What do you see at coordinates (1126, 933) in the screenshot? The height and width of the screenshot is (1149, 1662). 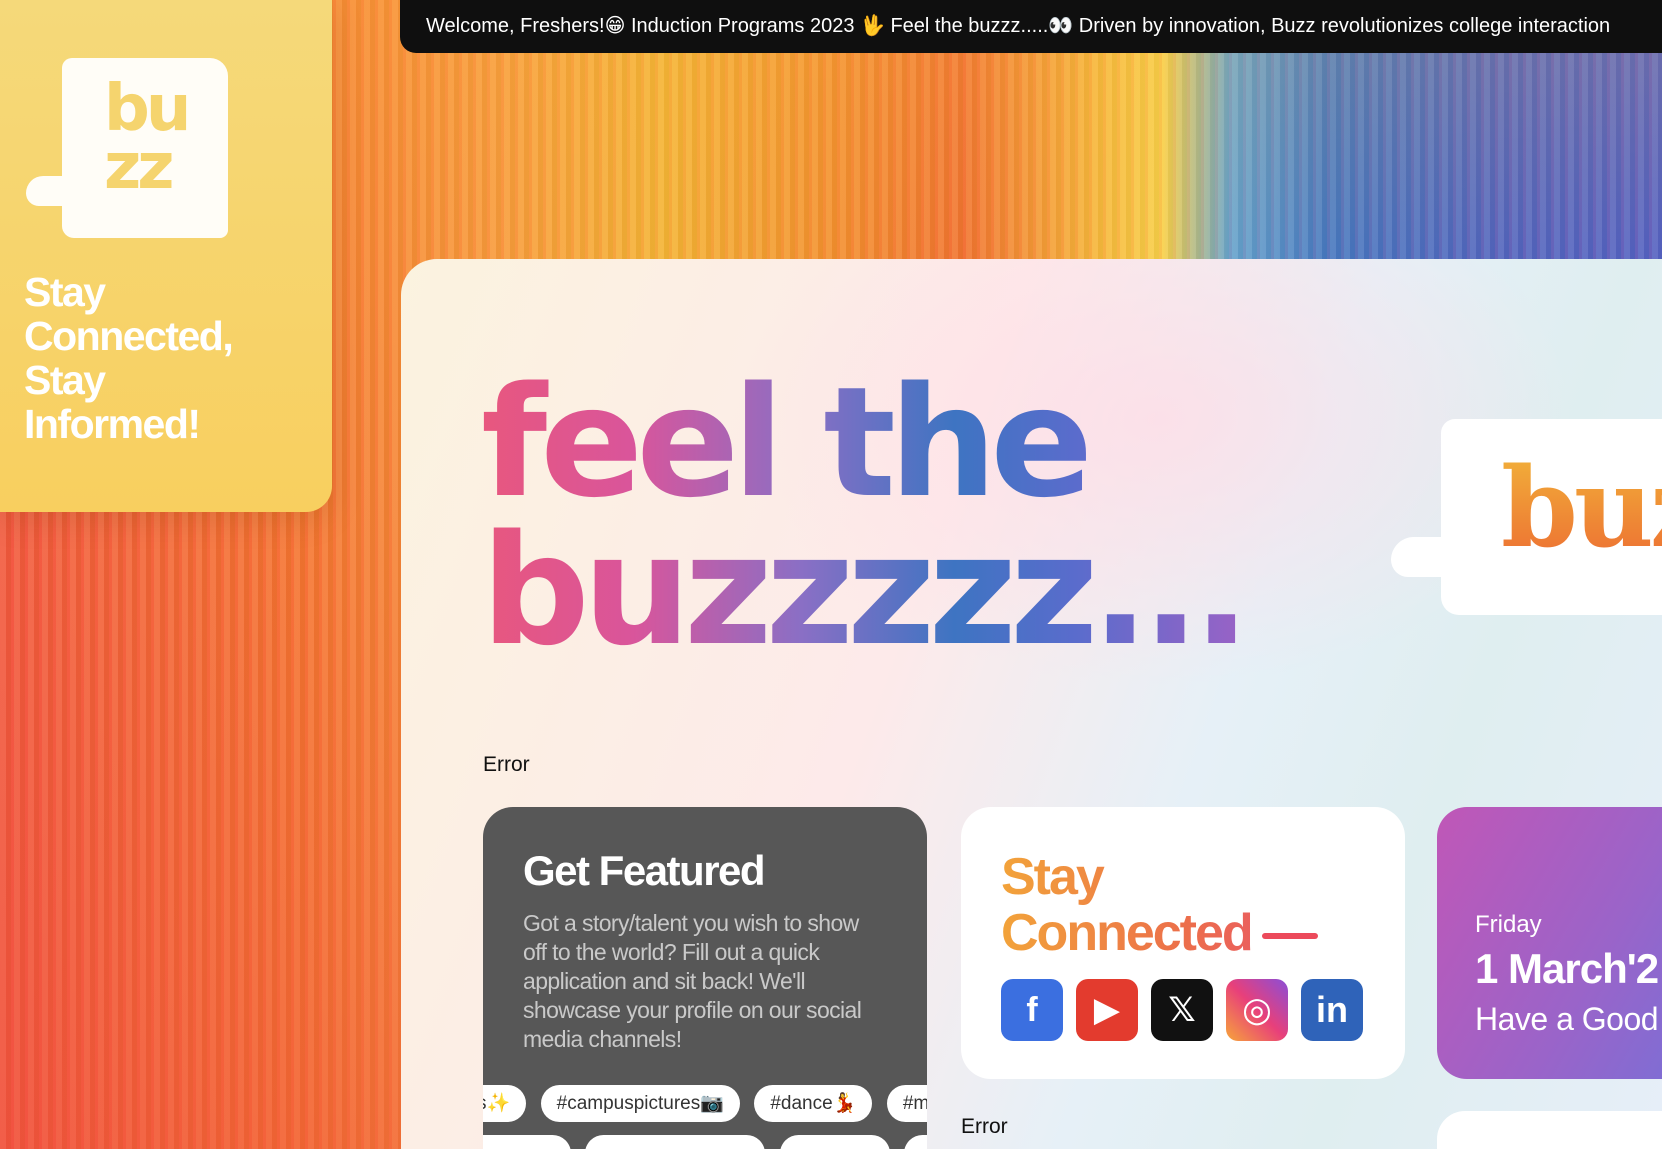 I see `social-title-line2: Connected` at bounding box center [1126, 933].